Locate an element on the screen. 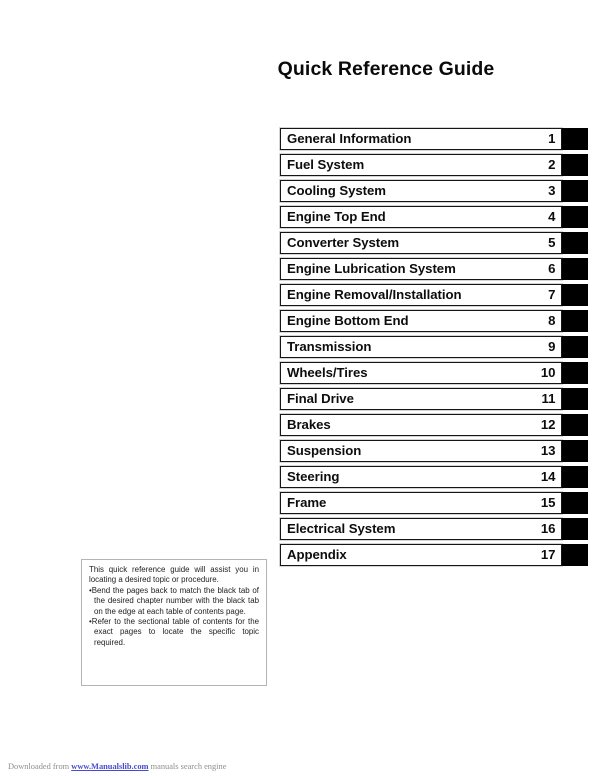  chapter-number: 15 is located at coordinates (548, 503).